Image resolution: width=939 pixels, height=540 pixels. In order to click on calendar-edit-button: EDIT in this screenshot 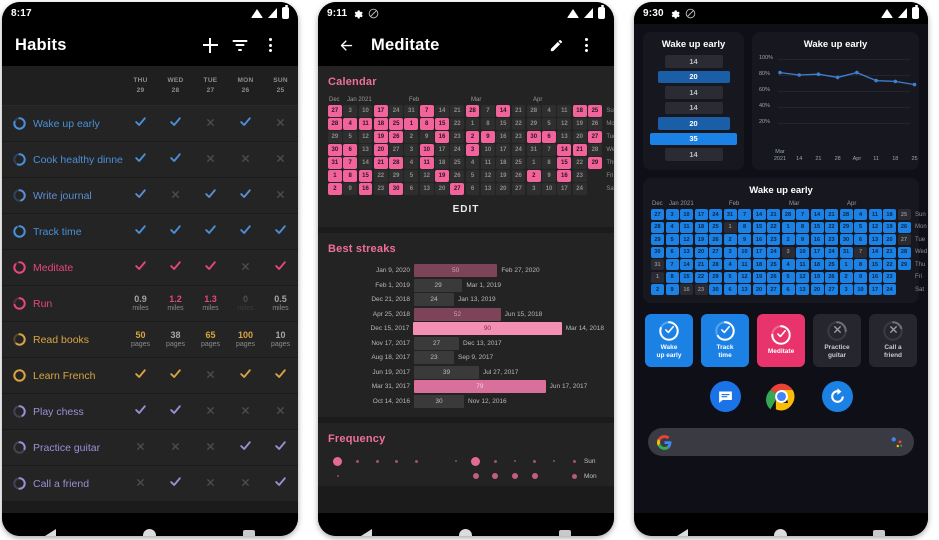, I will do `click(466, 207)`.